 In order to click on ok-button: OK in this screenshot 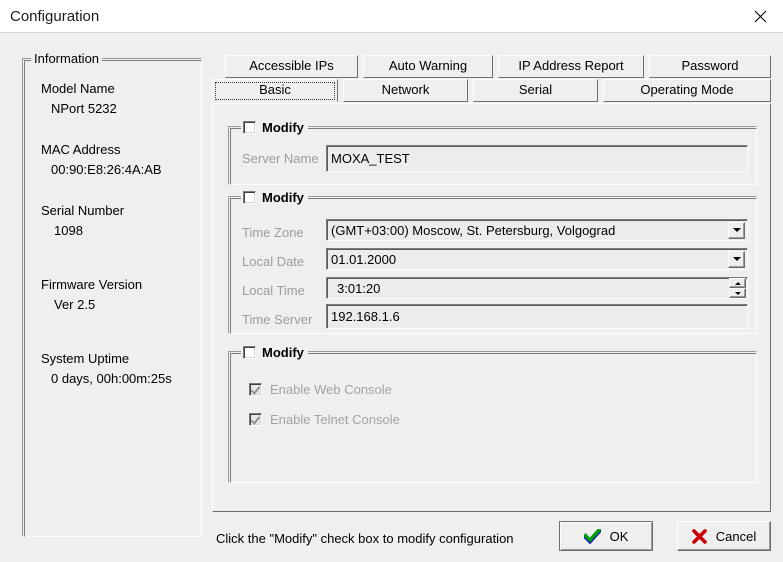, I will do `click(606, 536)`.